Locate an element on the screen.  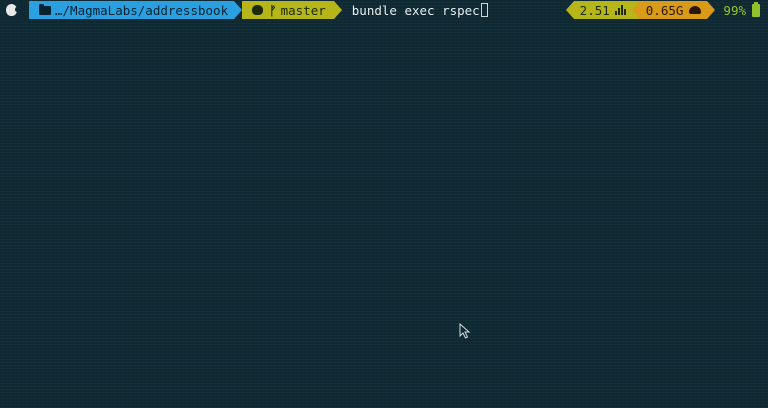
memory-segment: 0.65G is located at coordinates (673, 10).